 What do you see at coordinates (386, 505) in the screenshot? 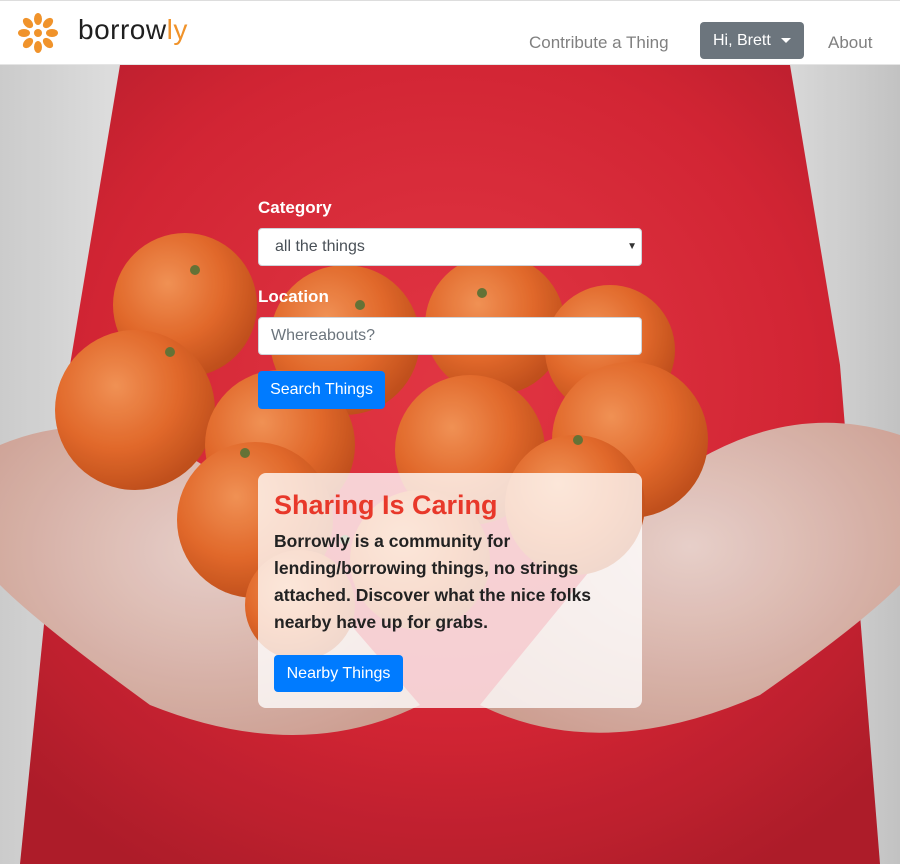
I see `card-title: Sharing Is Caring` at bounding box center [386, 505].